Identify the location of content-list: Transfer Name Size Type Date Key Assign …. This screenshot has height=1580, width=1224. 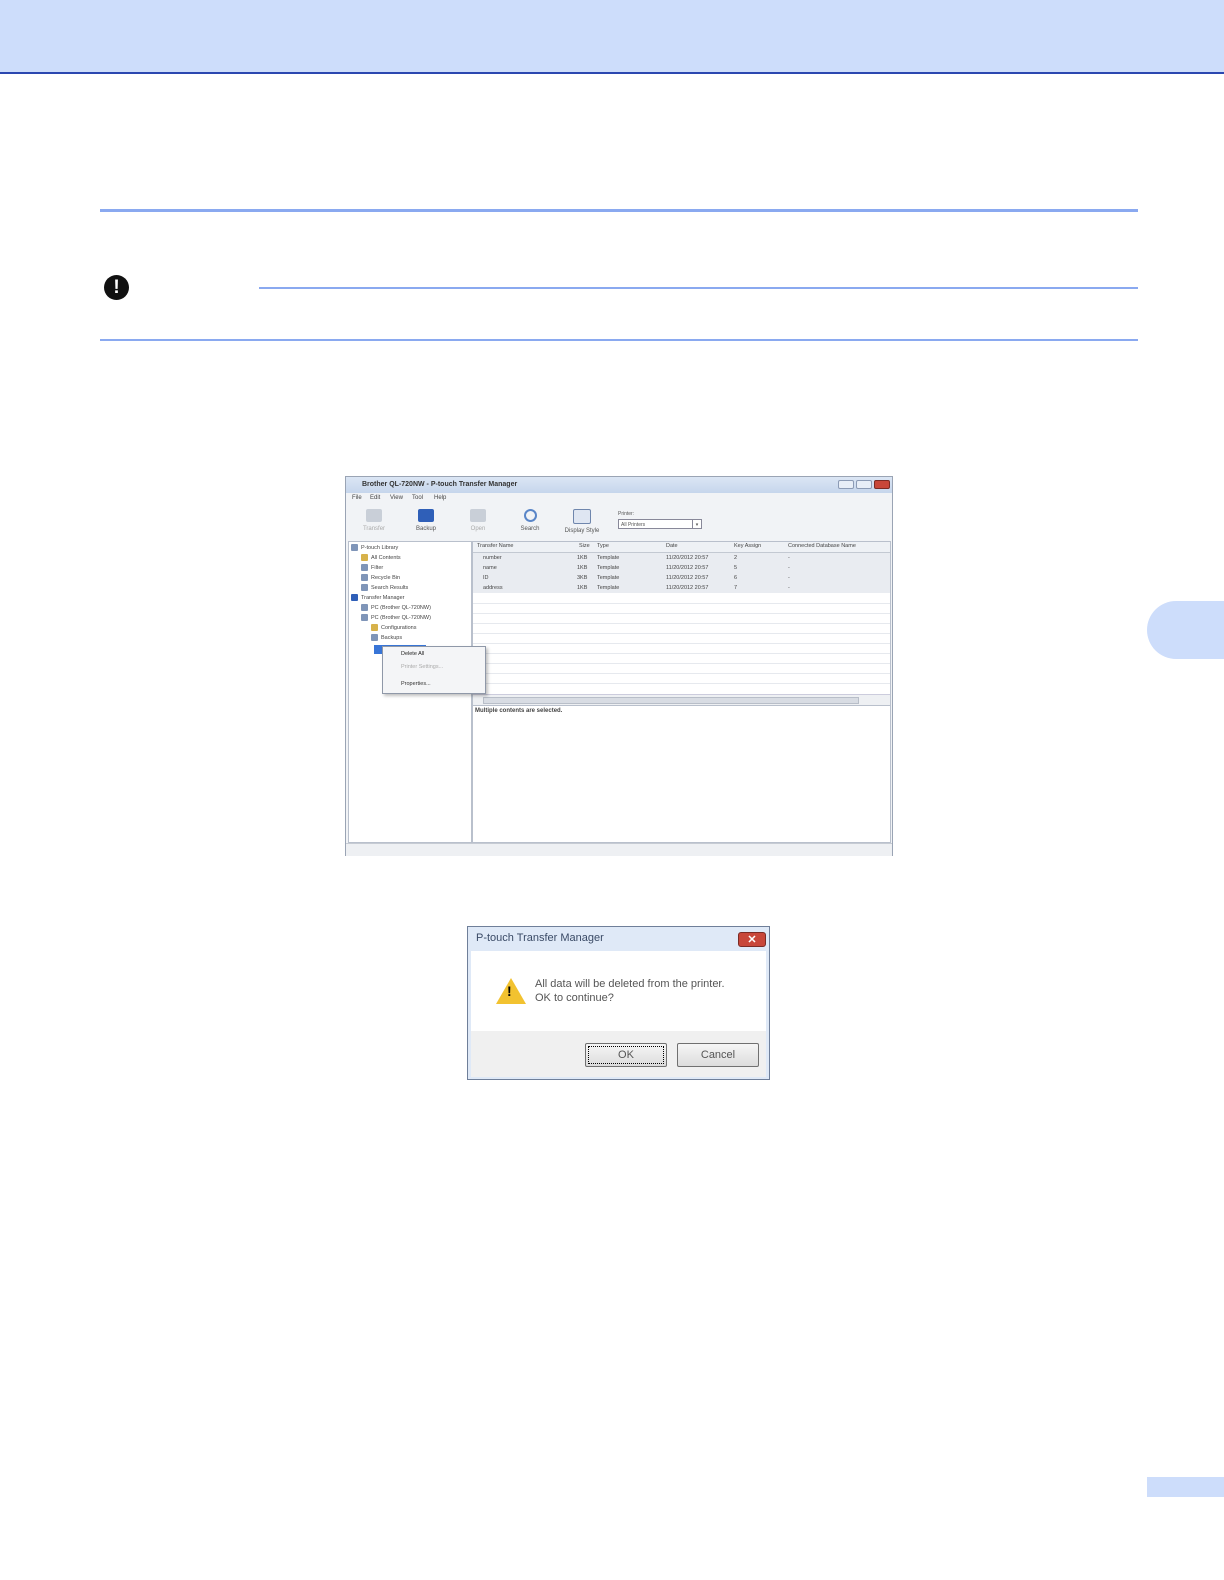
(681, 623).